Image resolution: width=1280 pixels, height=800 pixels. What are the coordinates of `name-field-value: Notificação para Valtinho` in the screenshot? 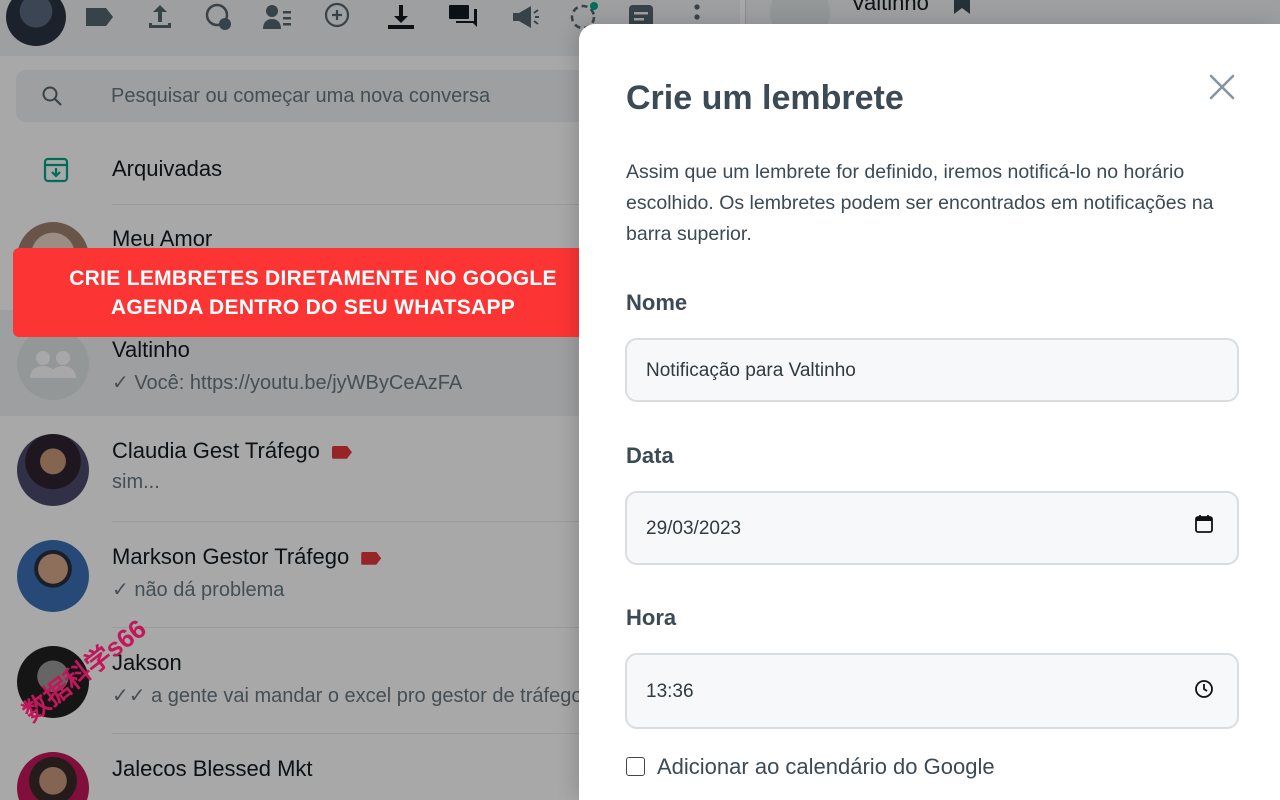 It's located at (751, 370).